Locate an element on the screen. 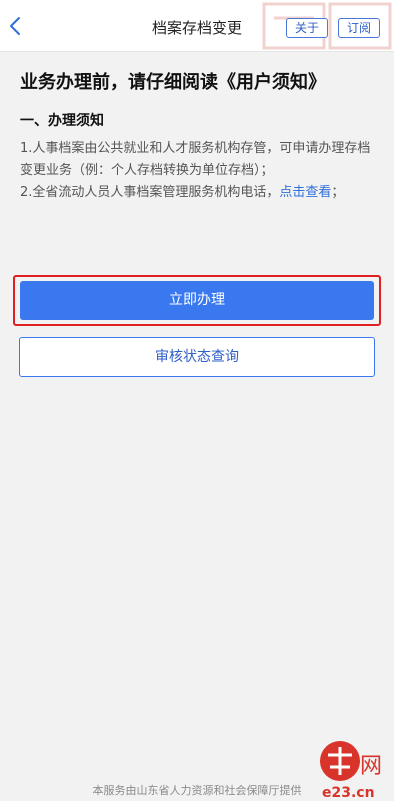 The height and width of the screenshot is (801, 394). notice-heading: 业务办理前，请仔细阅读《用户须知》 is located at coordinates (173, 82).